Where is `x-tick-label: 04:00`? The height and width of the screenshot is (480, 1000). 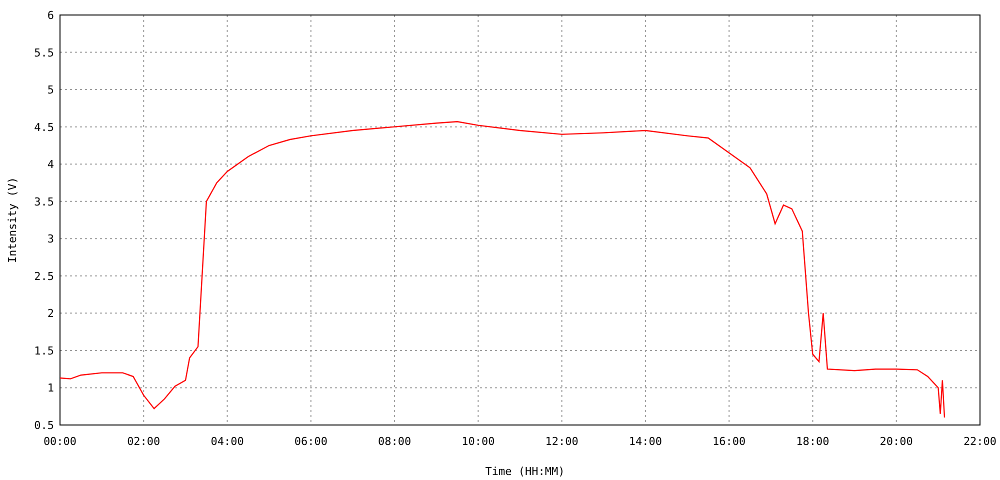
x-tick-label: 04:00 is located at coordinates (227, 441).